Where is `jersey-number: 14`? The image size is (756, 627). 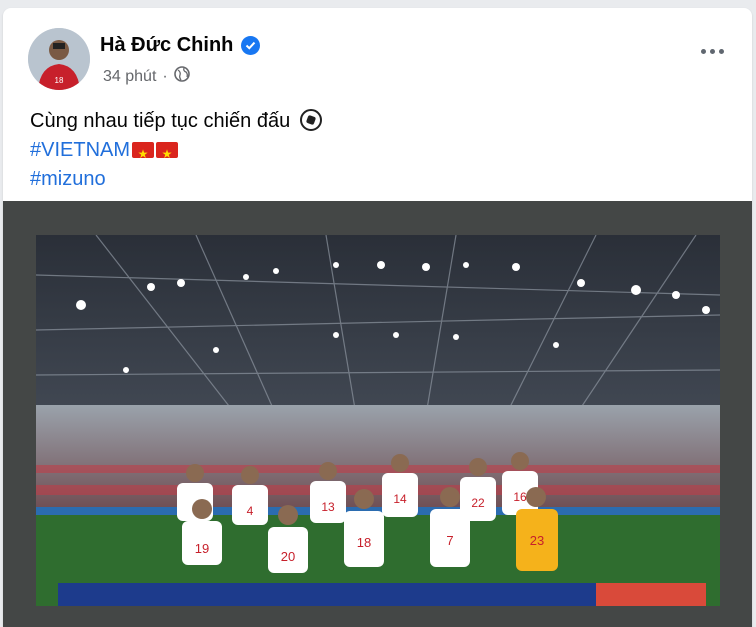 jersey-number: 14 is located at coordinates (400, 499).